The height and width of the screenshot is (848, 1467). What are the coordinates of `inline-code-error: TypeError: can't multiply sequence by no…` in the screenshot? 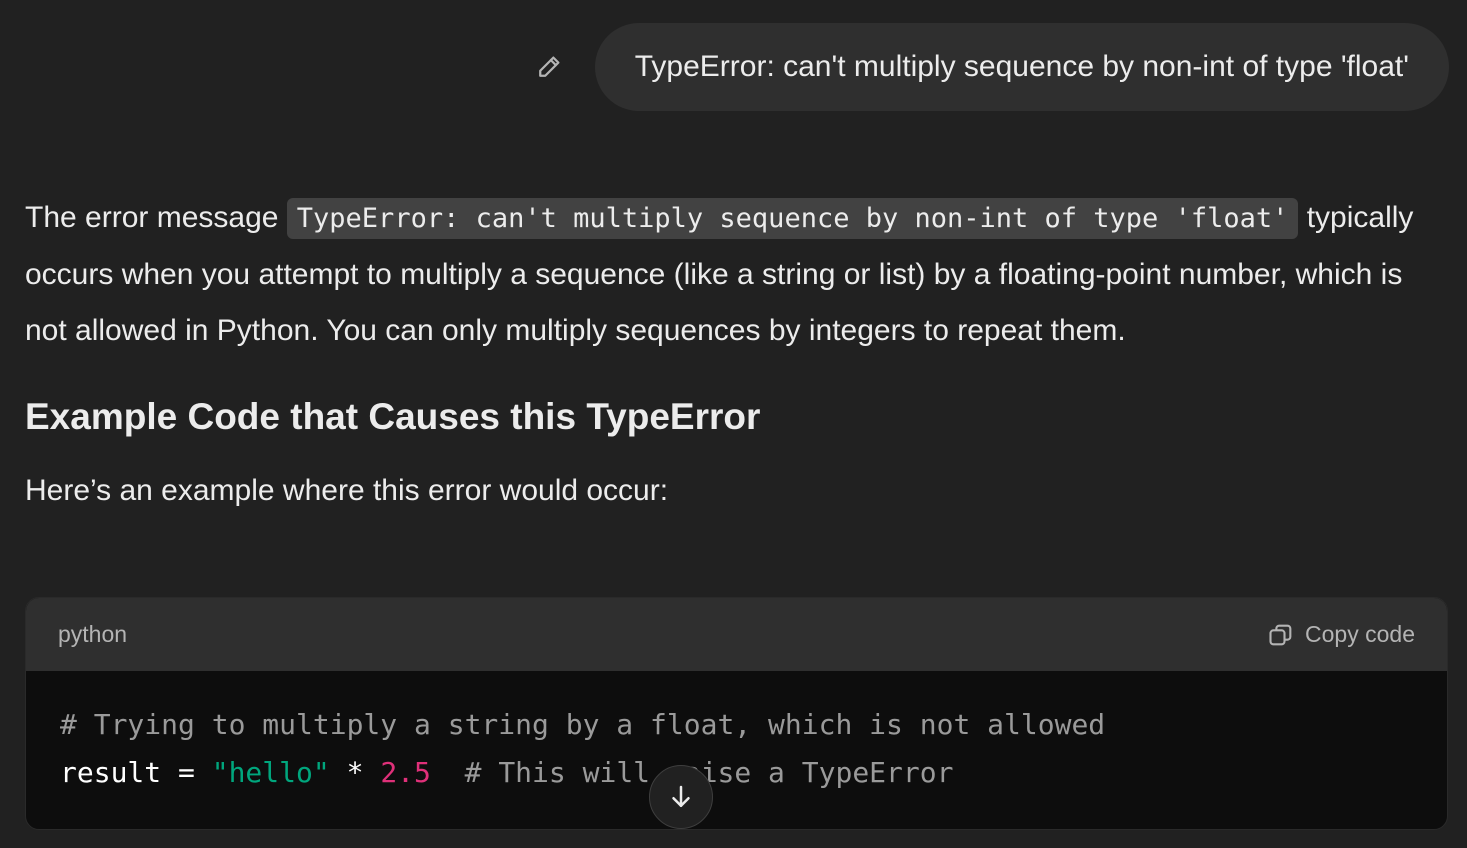 It's located at (792, 218).